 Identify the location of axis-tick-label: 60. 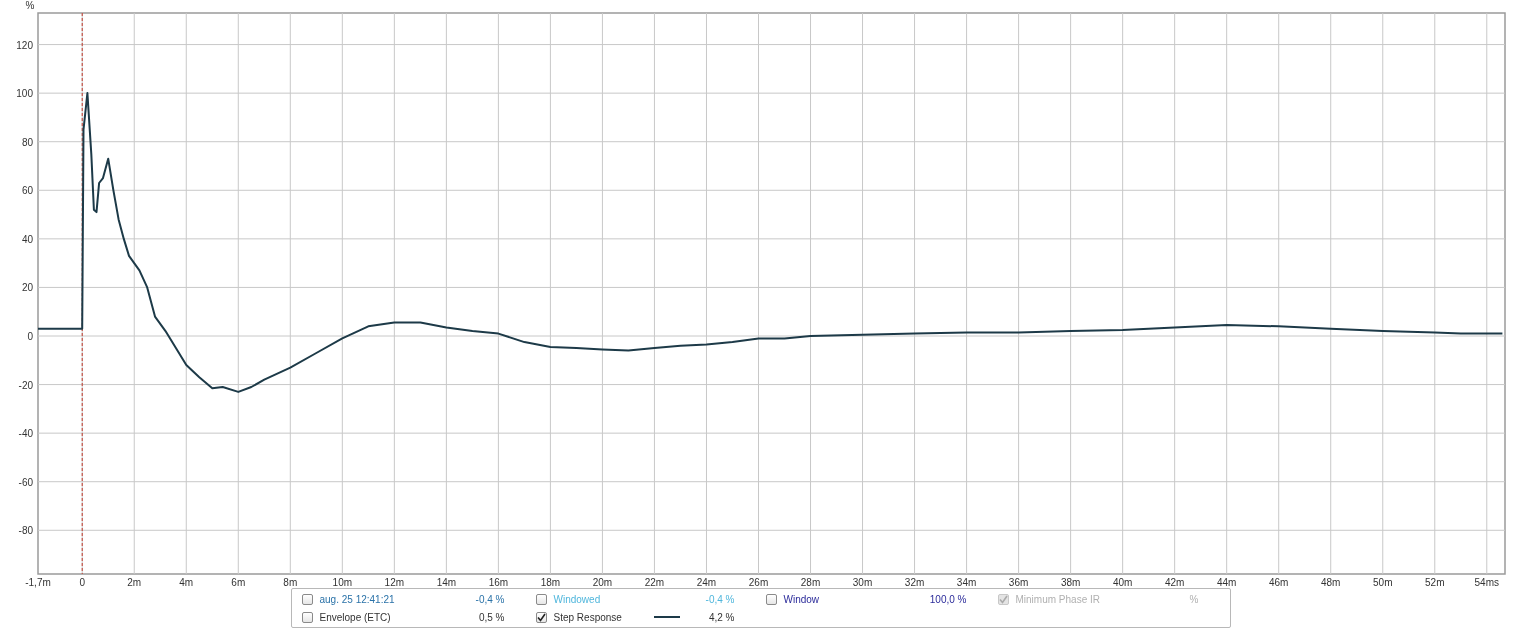
(27, 191).